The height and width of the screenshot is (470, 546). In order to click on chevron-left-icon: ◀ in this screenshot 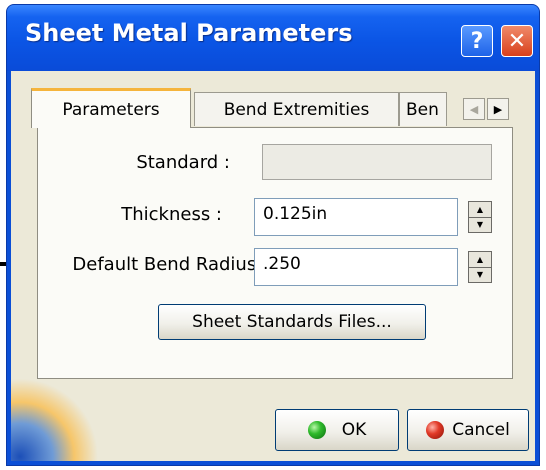, I will do `click(474, 109)`.